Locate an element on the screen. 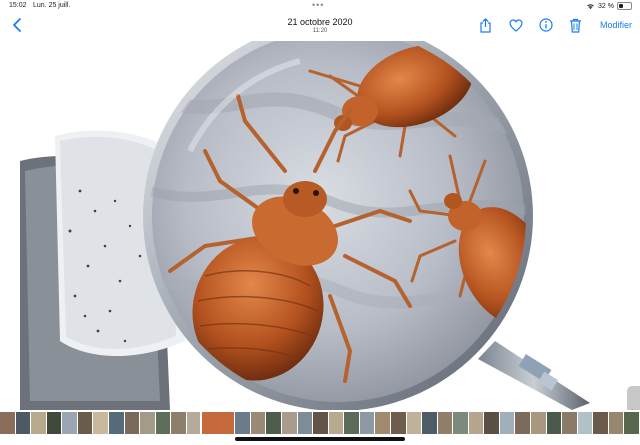  trash-icon is located at coordinates (576, 25).